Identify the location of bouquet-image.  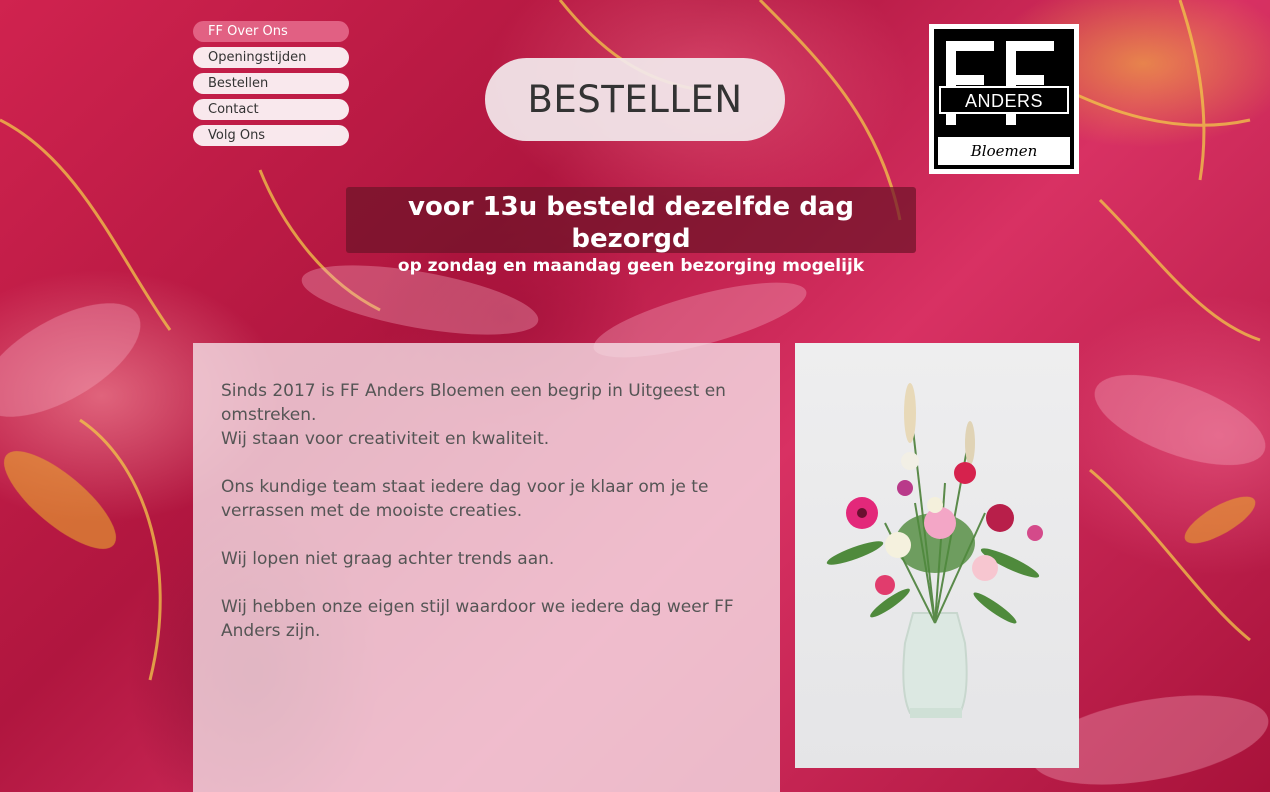
(934, 550).